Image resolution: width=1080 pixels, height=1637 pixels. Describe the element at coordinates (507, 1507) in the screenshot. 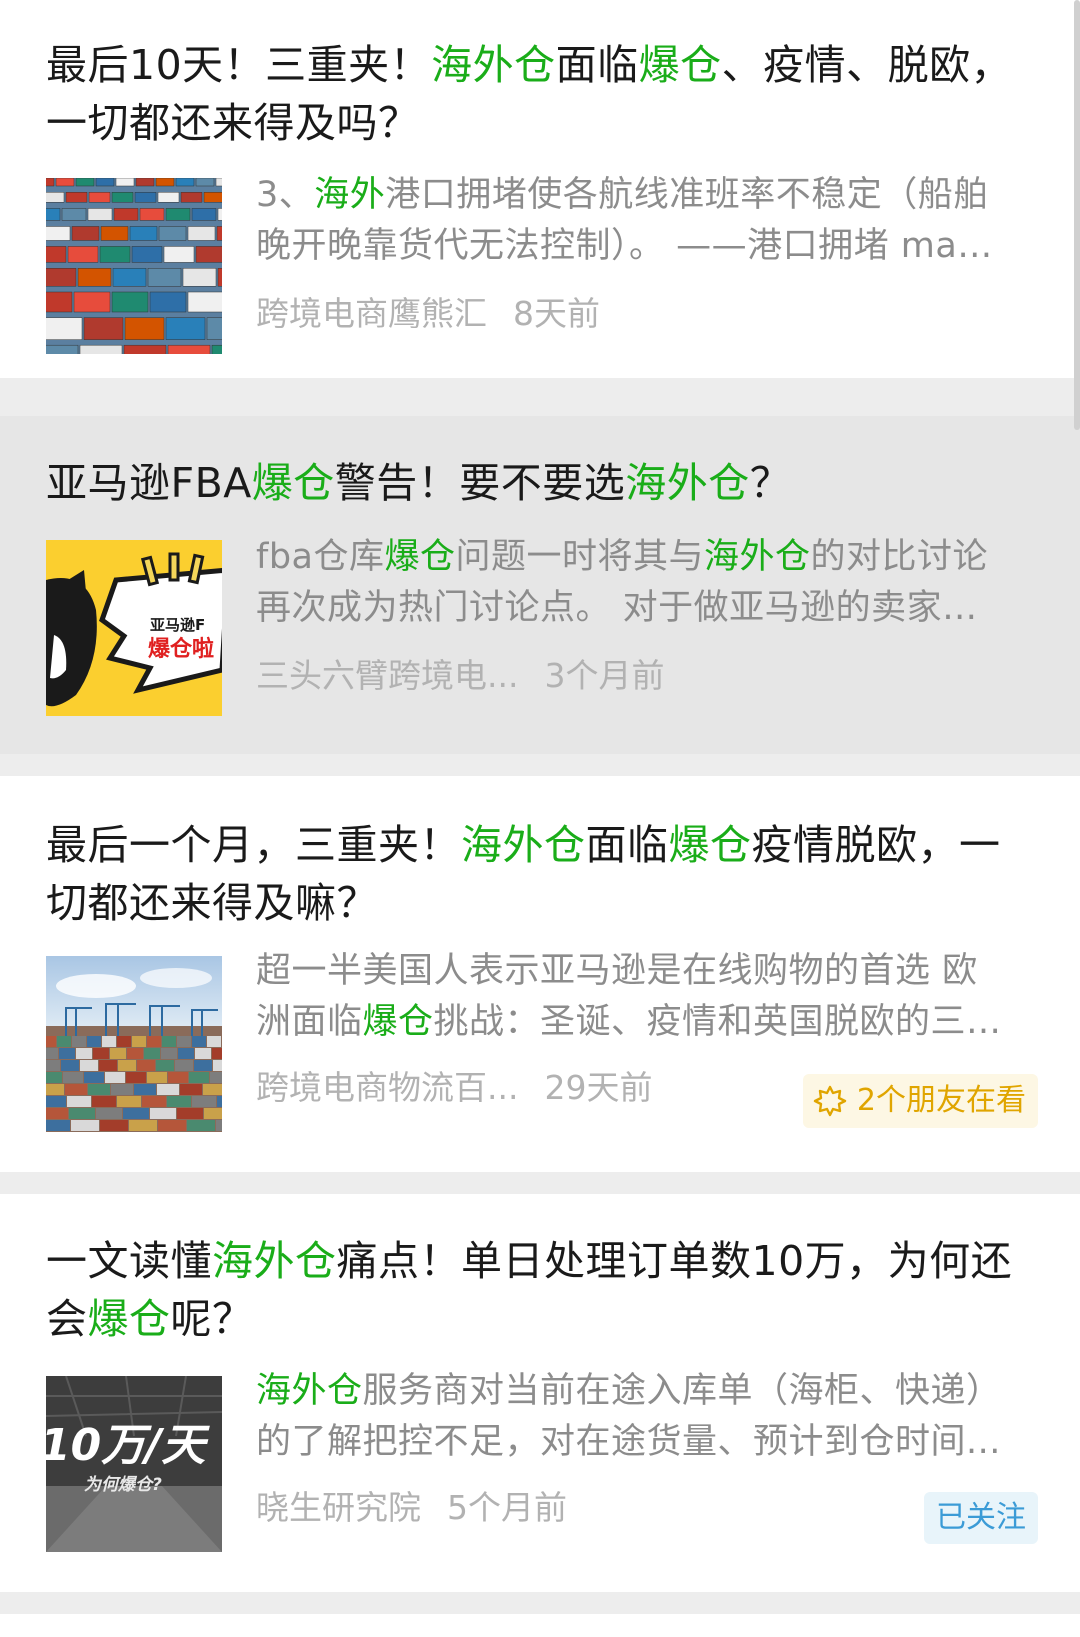

I see `publish-time: 5个月前` at that location.